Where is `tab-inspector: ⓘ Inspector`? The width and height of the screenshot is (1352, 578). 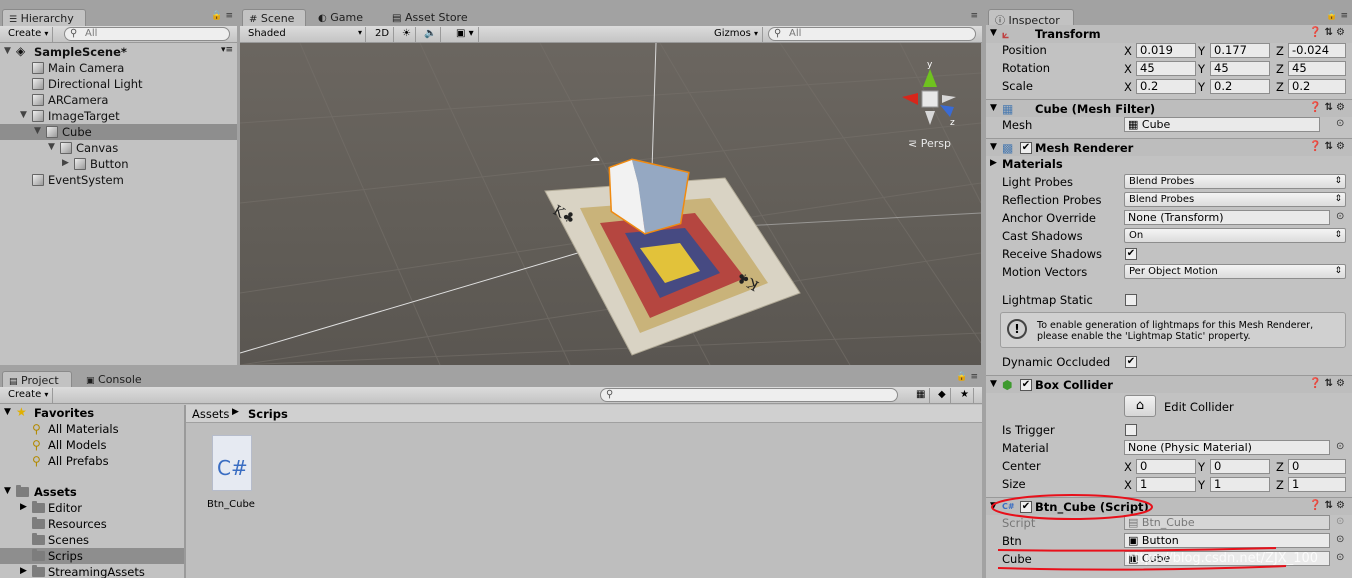
tab-inspector: ⓘ Inspector is located at coordinates (1031, 18).